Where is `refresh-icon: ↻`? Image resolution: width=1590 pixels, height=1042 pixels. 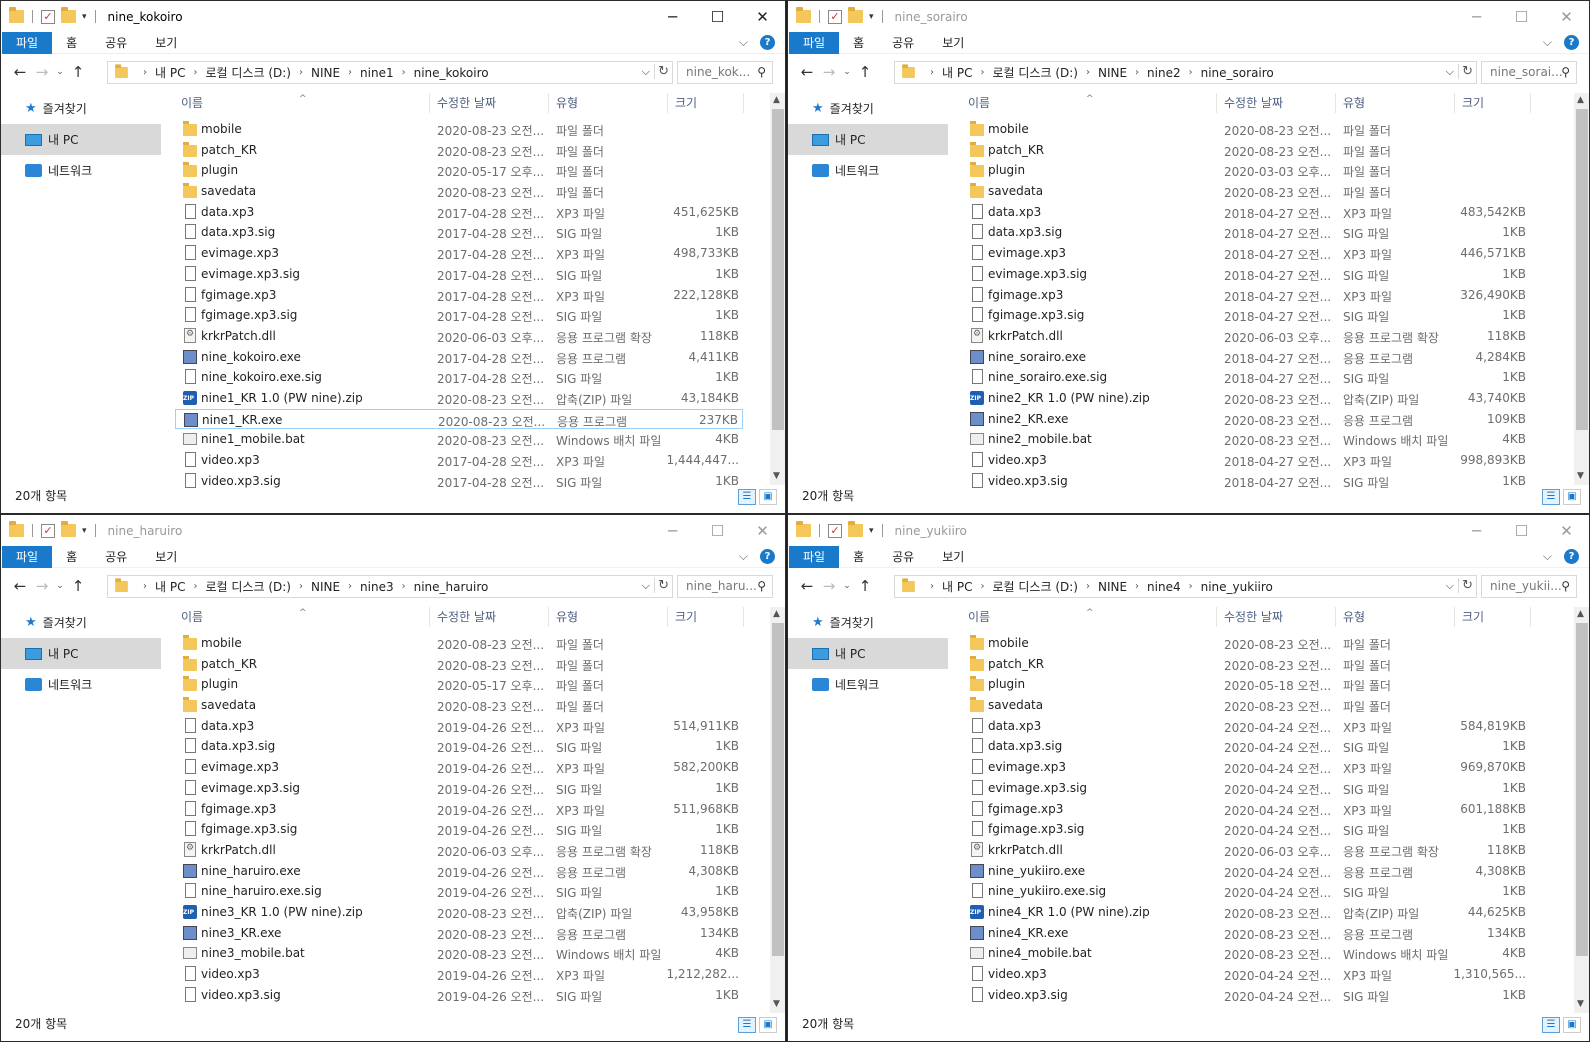
refresh-icon: ↻ is located at coordinates (1465, 71).